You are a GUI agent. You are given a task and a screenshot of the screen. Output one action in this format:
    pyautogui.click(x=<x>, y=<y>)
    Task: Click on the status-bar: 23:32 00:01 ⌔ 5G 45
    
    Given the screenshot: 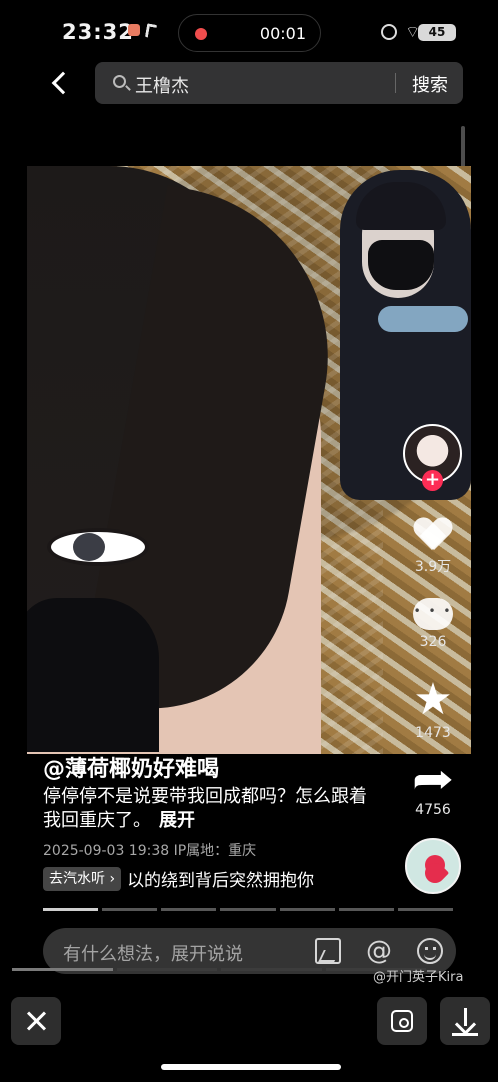 What is the action you would take?
    pyautogui.click(x=249, y=32)
    